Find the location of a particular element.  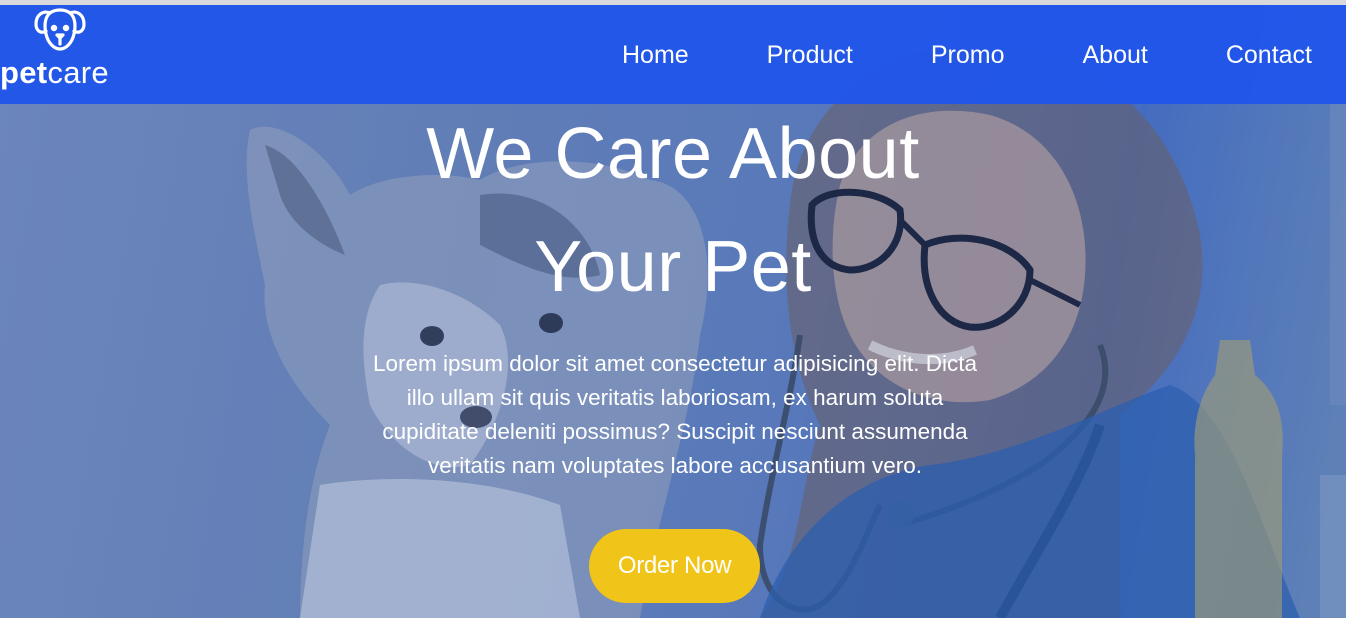

nav-link-about: About is located at coordinates (1114, 55).